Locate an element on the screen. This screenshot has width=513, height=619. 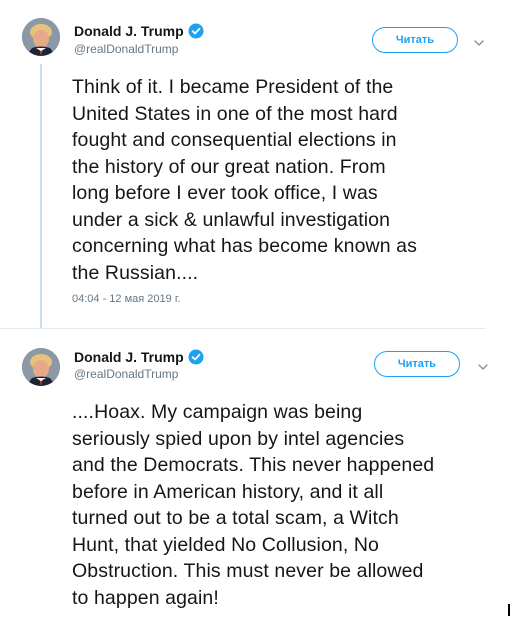
follow-button: Читать is located at coordinates (417, 364).